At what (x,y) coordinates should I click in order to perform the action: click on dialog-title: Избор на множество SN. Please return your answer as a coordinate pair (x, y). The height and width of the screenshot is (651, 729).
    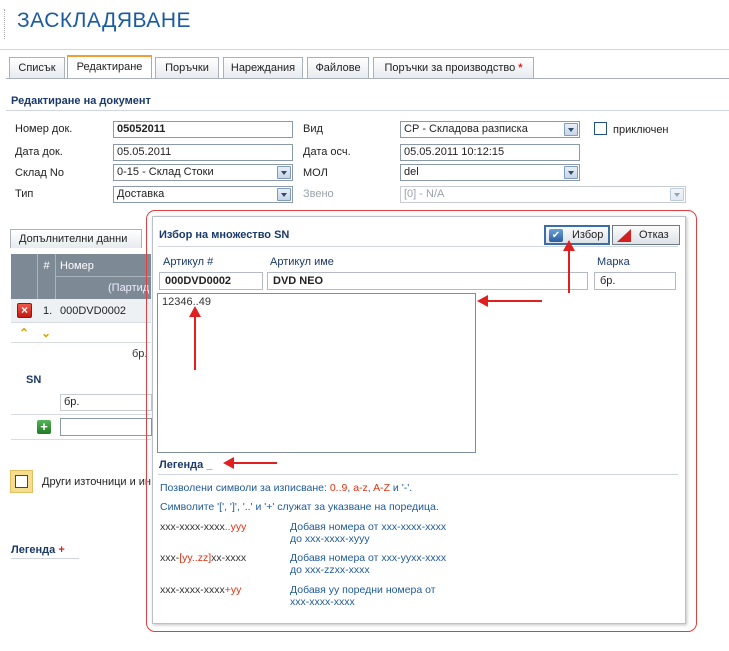
    Looking at the image, I should click on (224, 235).